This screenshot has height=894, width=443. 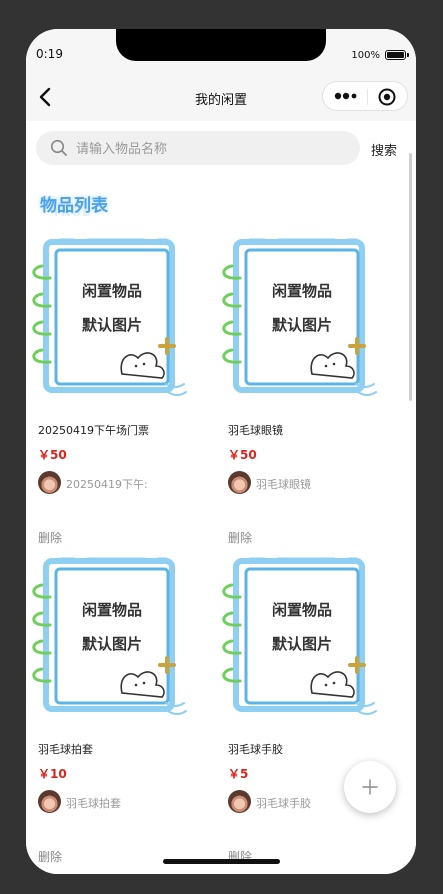 I want to click on item-price: ￥10, so click(x=52, y=774).